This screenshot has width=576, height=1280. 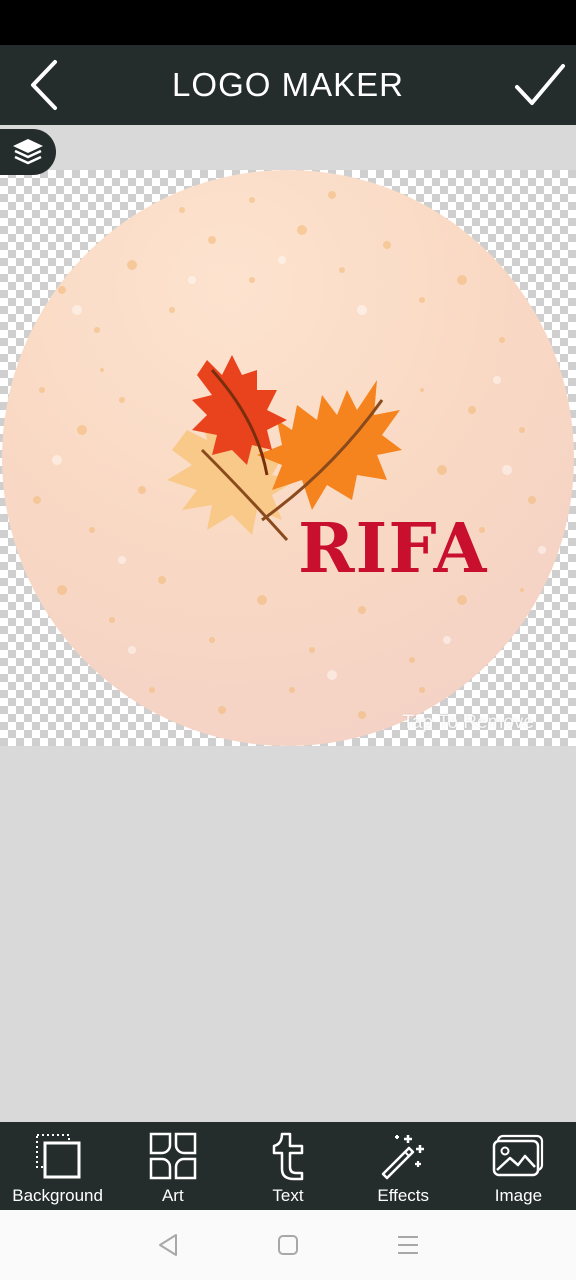 What do you see at coordinates (57, 1195) in the screenshot?
I see `toolbar-background-label: Background` at bounding box center [57, 1195].